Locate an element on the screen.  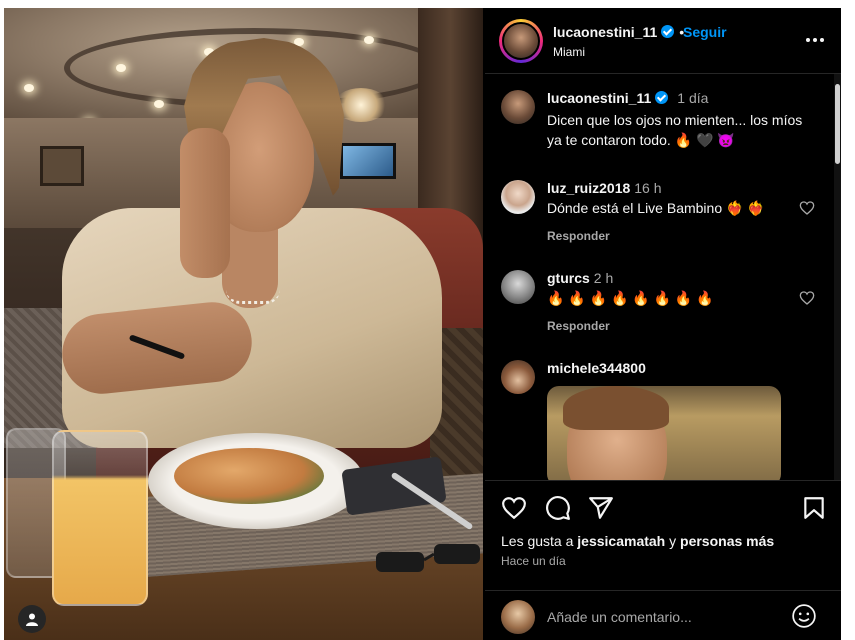
user-icon is located at coordinates (32, 619).